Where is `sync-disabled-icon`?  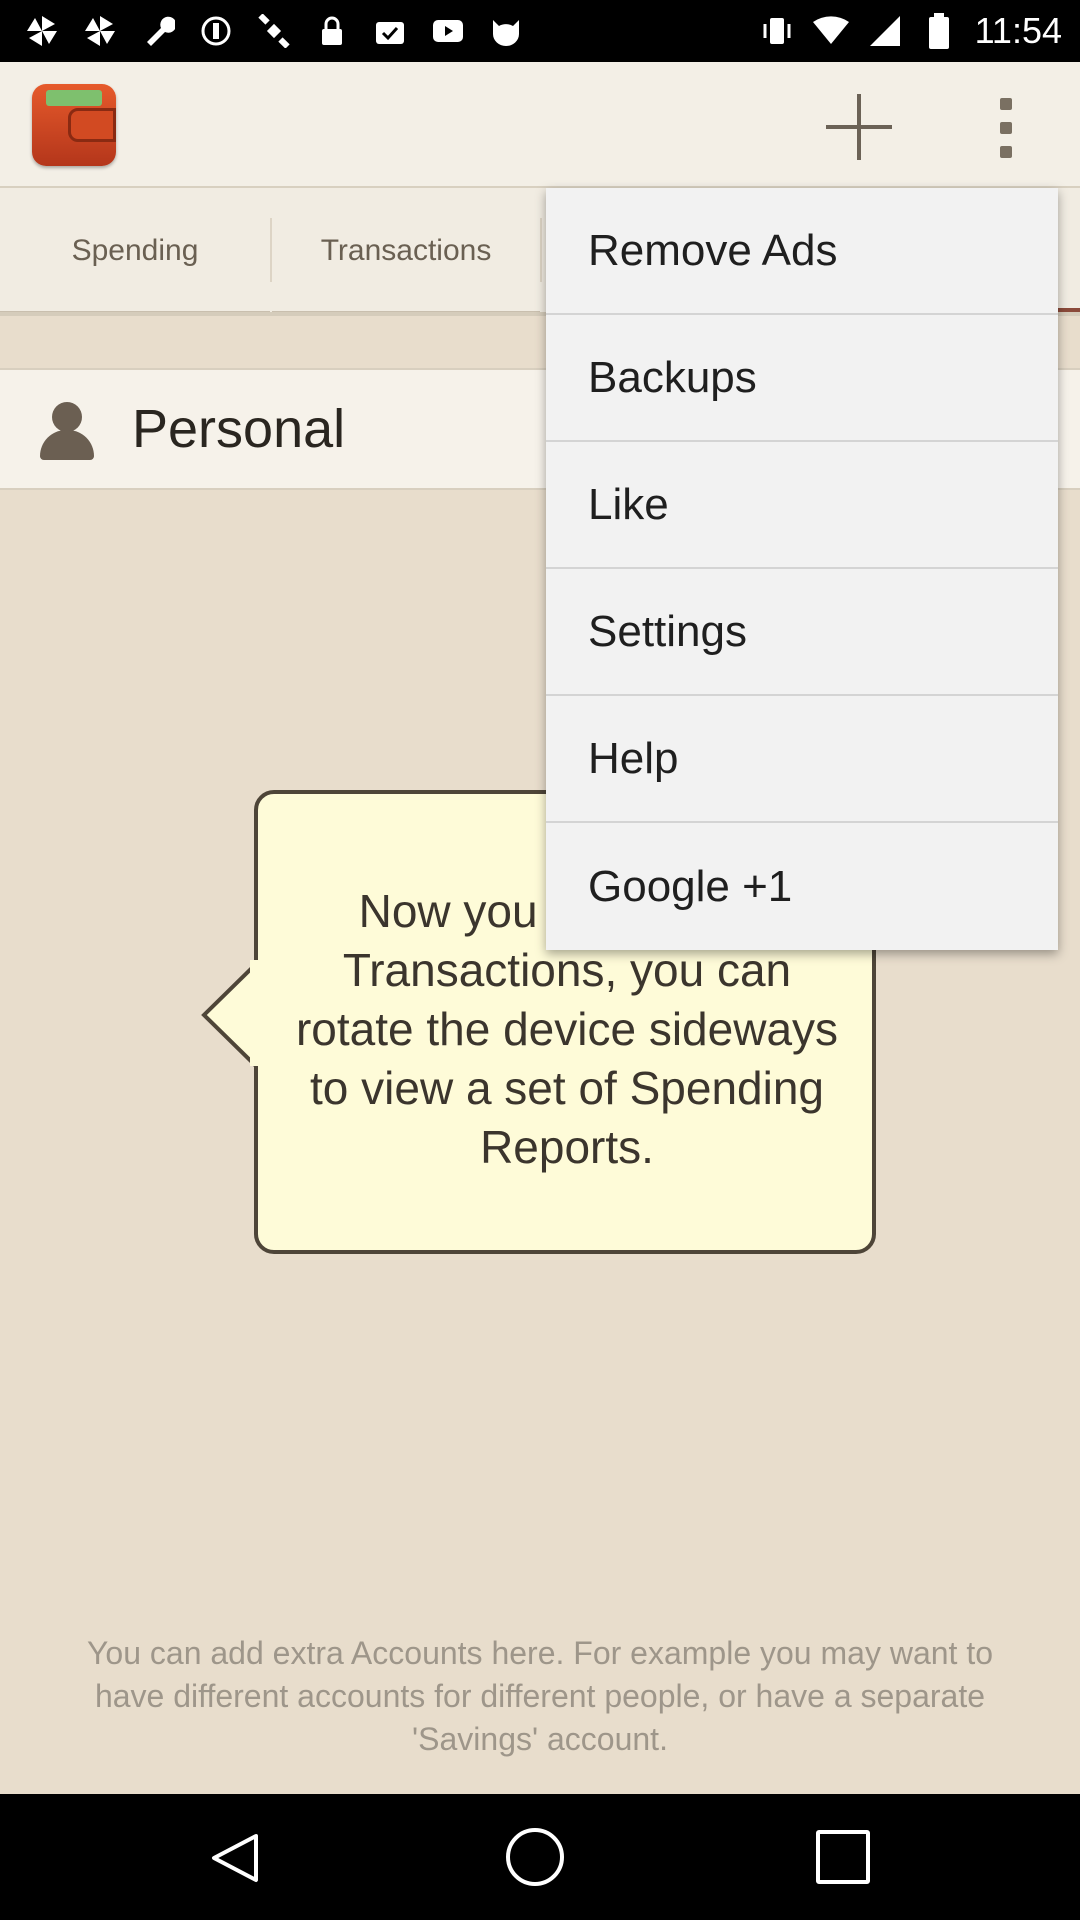
sync-disabled-icon is located at coordinates (216, 31).